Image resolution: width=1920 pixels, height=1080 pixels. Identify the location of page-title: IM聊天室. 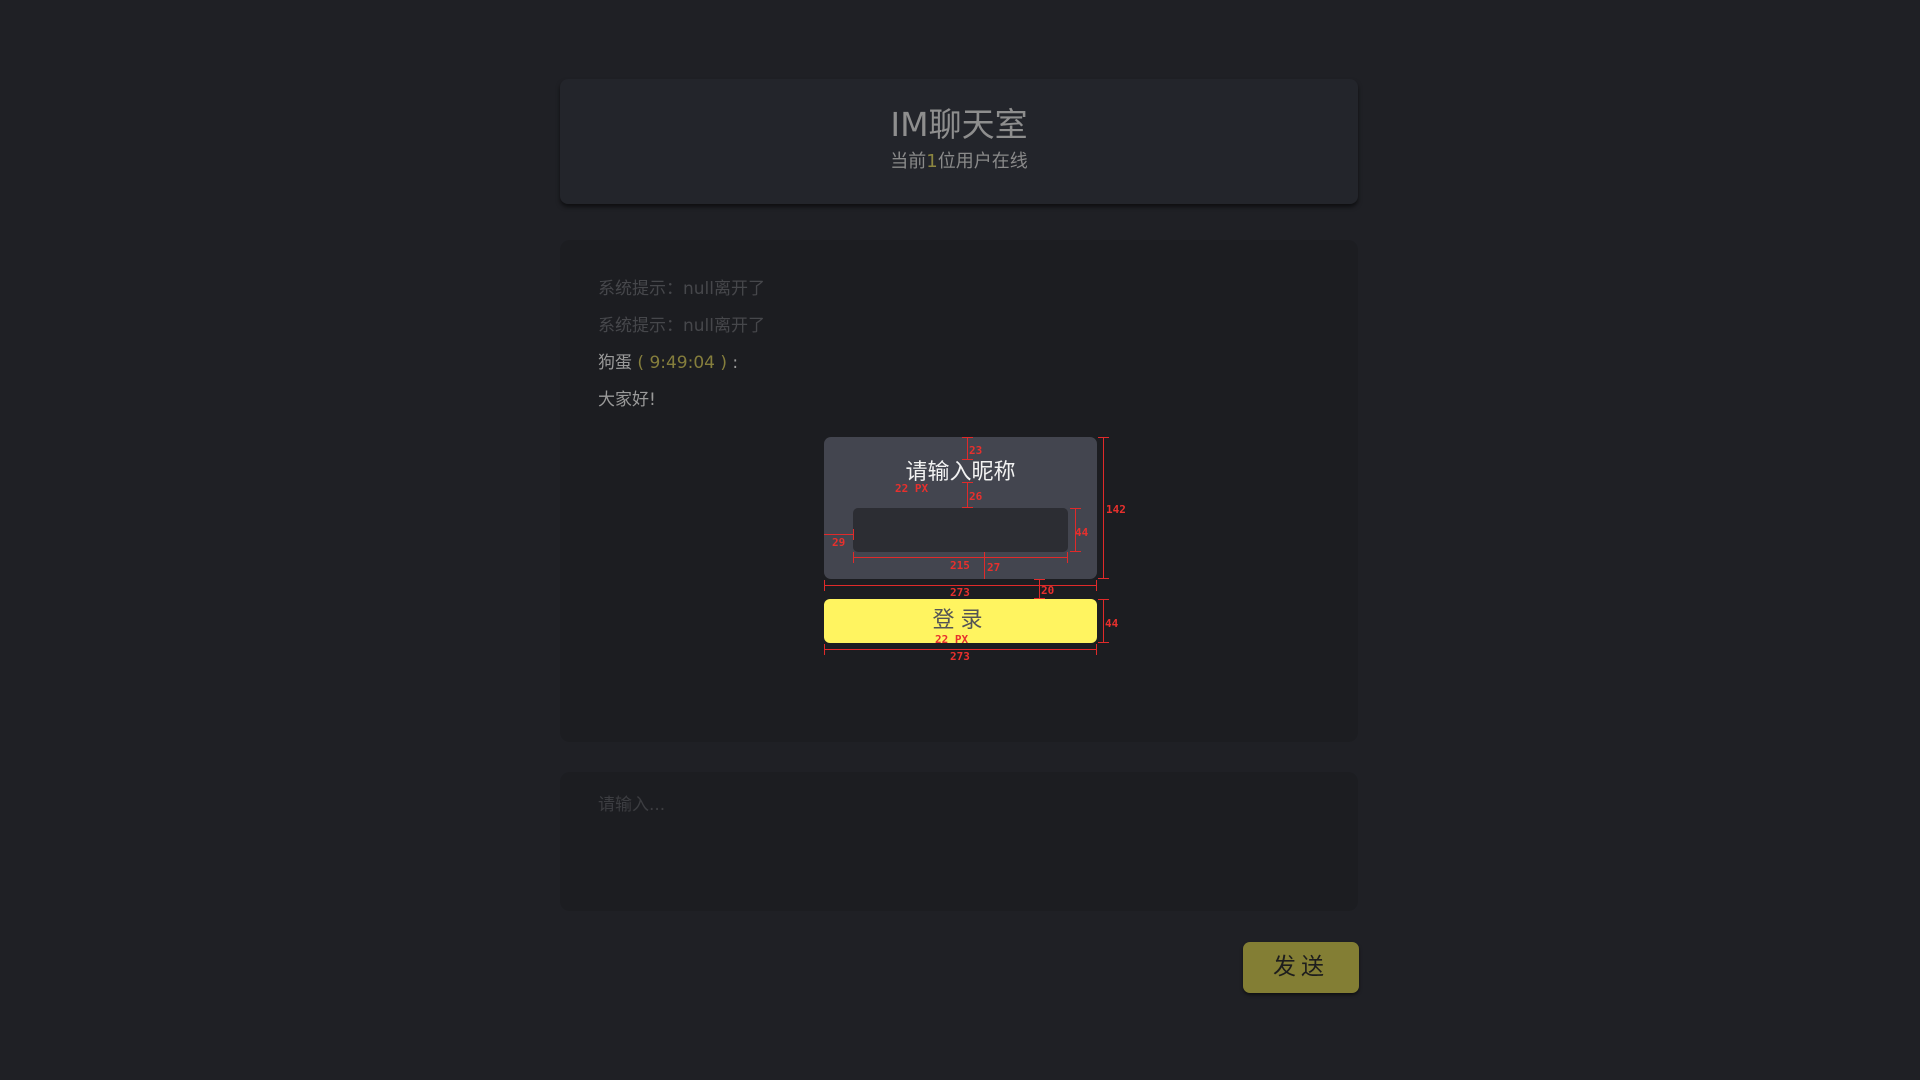
(959, 124).